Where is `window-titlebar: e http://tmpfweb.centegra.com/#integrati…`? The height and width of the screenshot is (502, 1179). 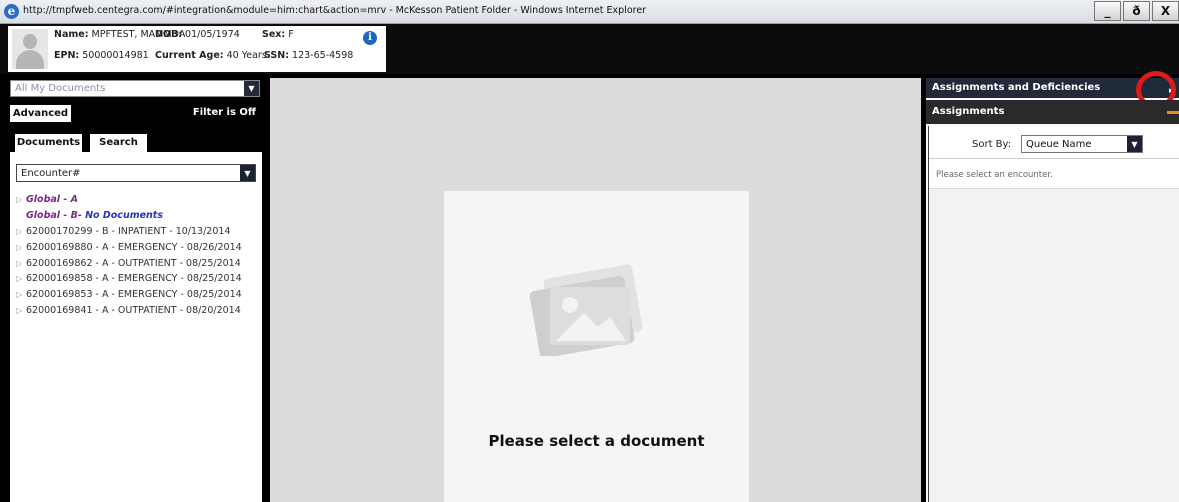 window-titlebar: e http://tmpfweb.centegra.com/#integrati… is located at coordinates (589, 12).